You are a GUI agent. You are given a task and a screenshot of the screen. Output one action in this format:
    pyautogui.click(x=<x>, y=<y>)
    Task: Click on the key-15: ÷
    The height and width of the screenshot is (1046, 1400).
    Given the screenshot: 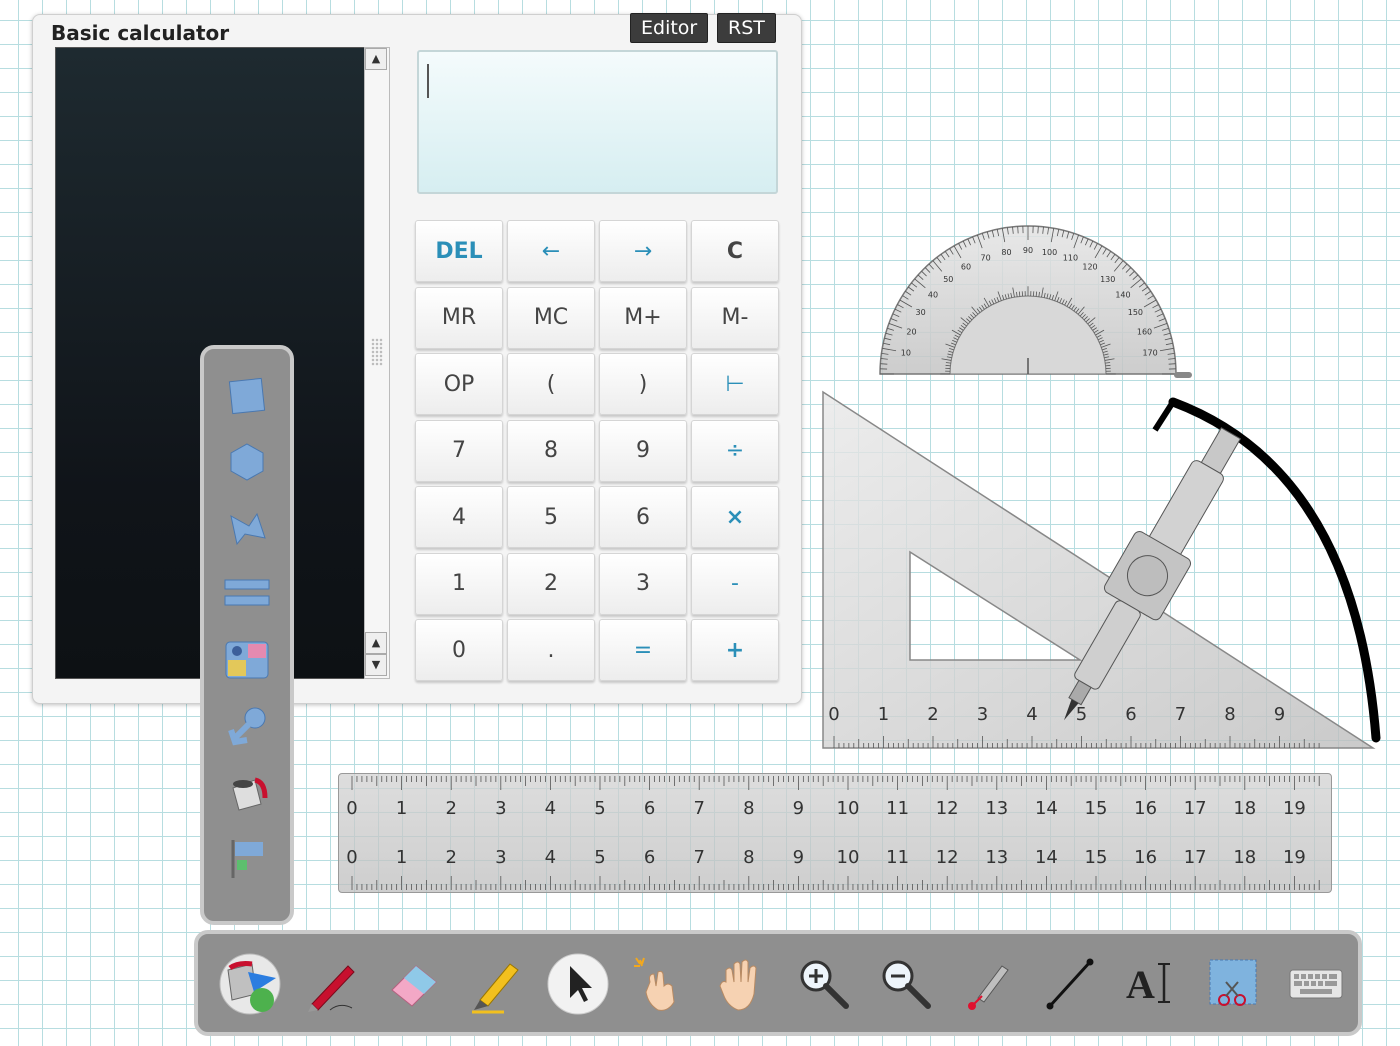 What is the action you would take?
    pyautogui.click(x=735, y=450)
    